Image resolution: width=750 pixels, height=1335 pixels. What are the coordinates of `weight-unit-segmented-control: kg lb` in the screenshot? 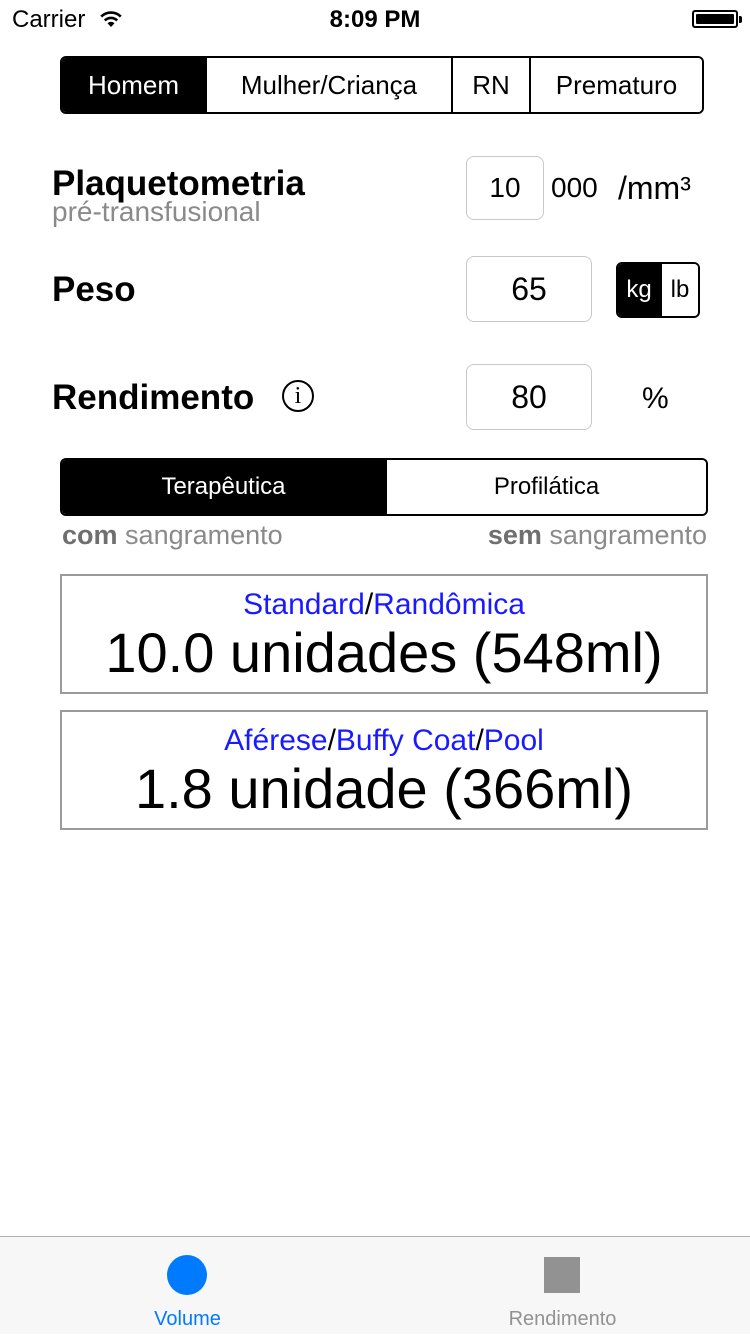 It's located at (658, 290).